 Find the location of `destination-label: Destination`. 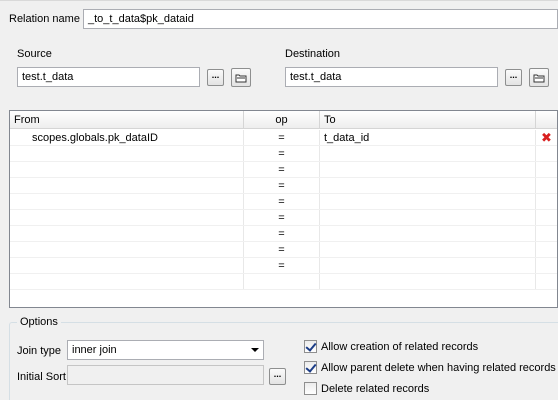

destination-label: Destination is located at coordinates (313, 54).